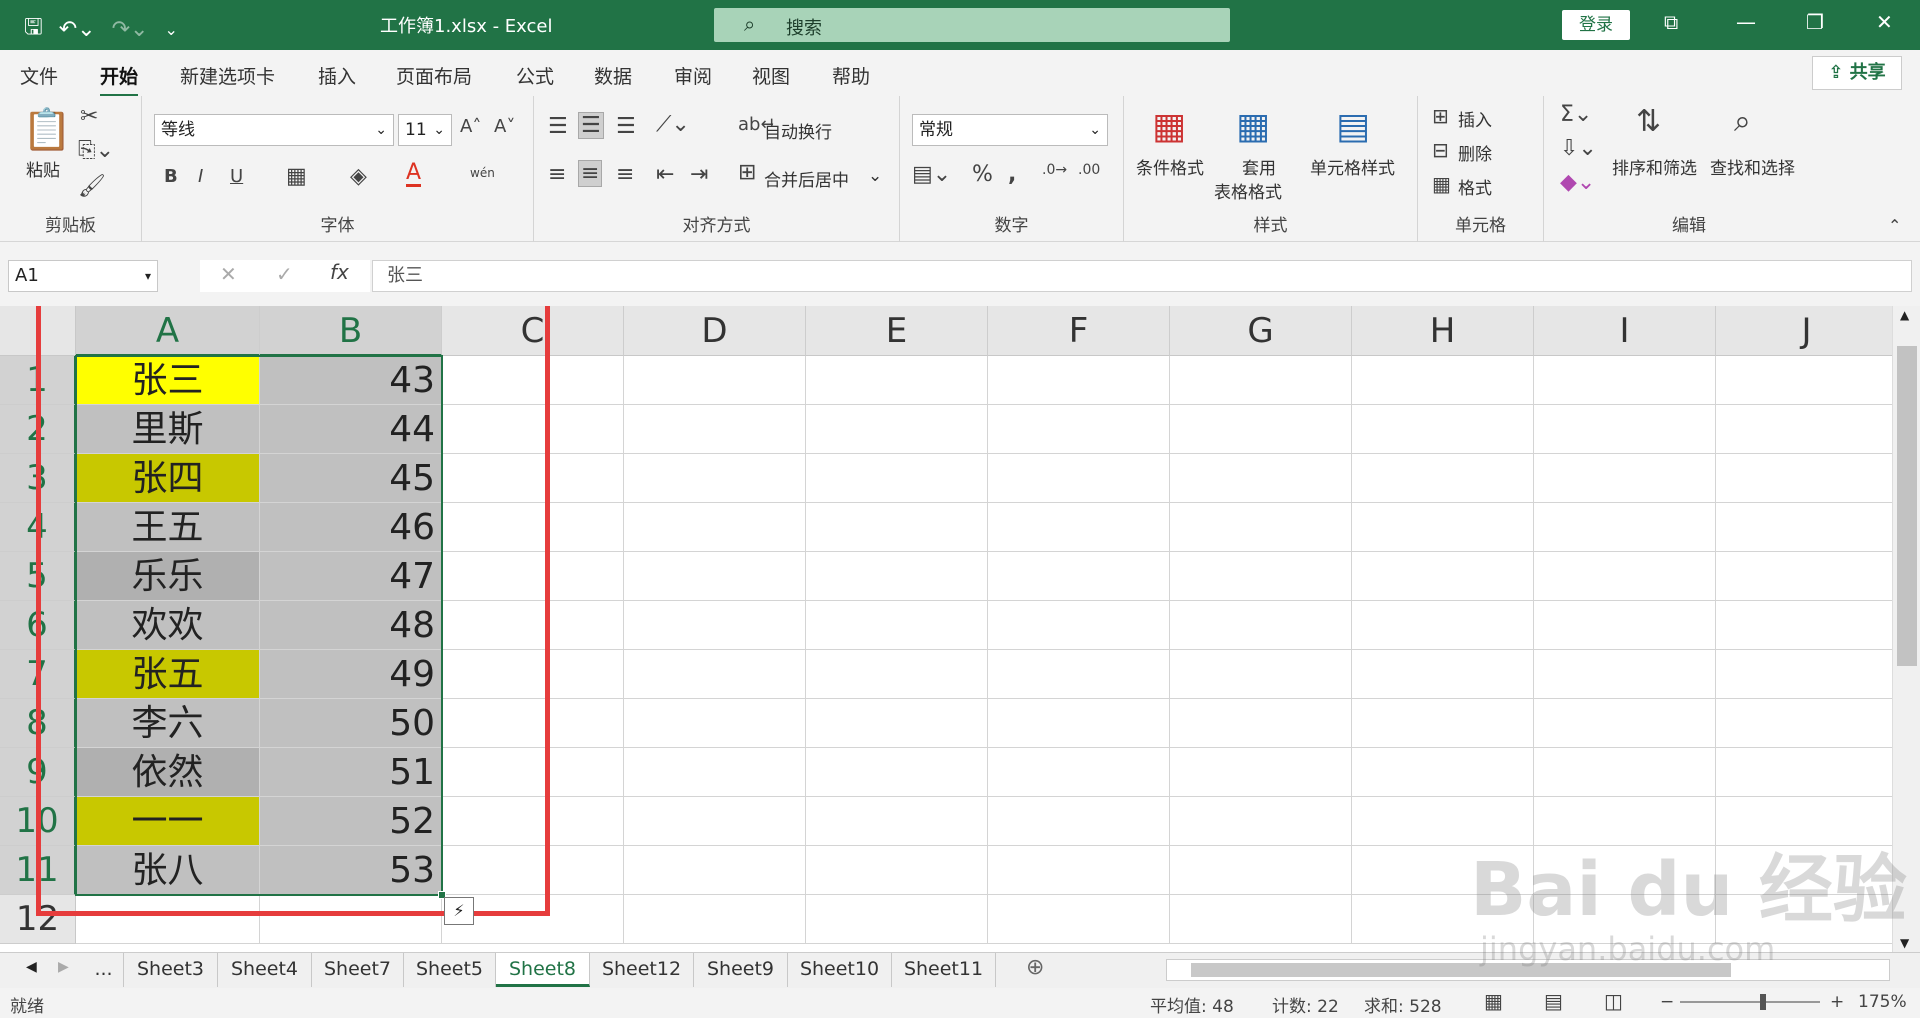 The width and height of the screenshot is (1920, 1018). What do you see at coordinates (1625, 429) in the screenshot?
I see `cell-i2` at bounding box center [1625, 429].